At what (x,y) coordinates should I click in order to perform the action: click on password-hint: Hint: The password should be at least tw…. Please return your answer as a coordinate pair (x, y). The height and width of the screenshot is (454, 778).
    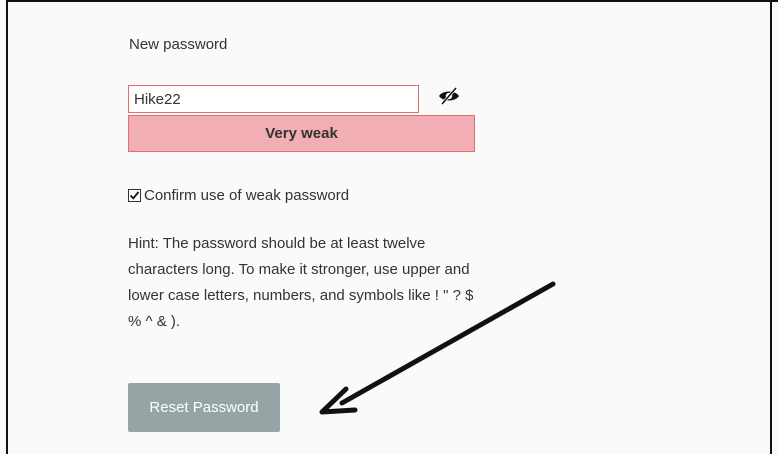
    Looking at the image, I should click on (301, 282).